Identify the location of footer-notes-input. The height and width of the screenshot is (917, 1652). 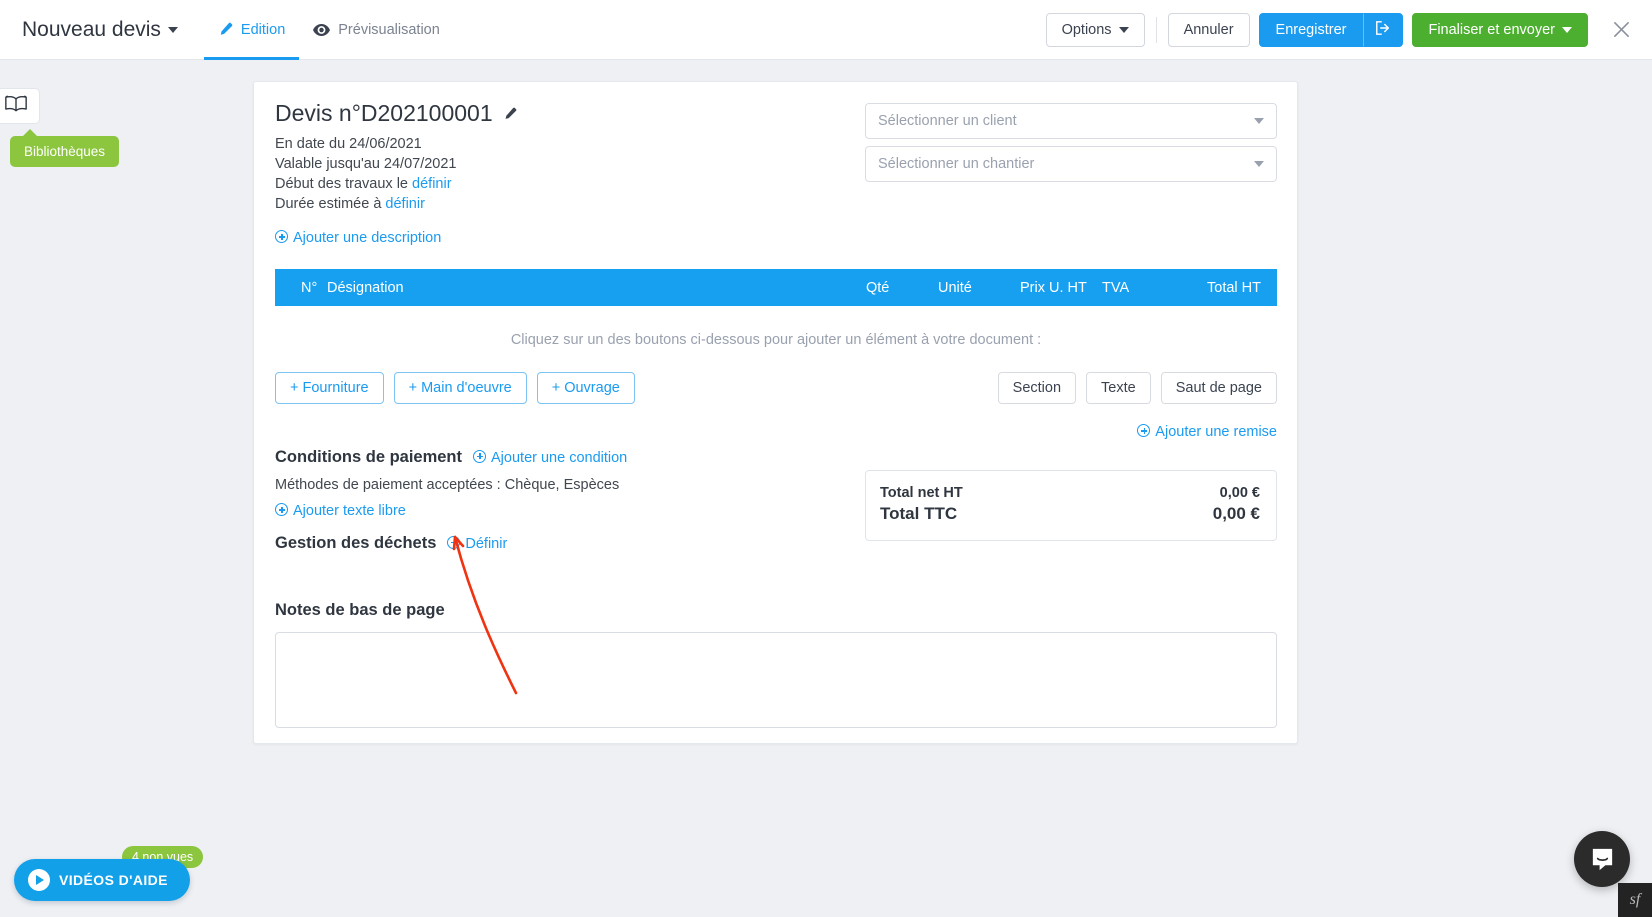
(776, 680).